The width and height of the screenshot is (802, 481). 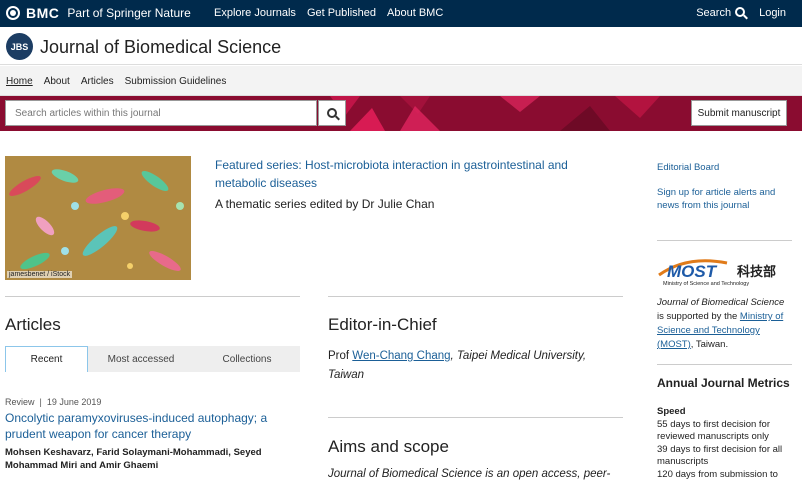 What do you see at coordinates (247, 359) in the screenshot?
I see `tab-collections: Collections` at bounding box center [247, 359].